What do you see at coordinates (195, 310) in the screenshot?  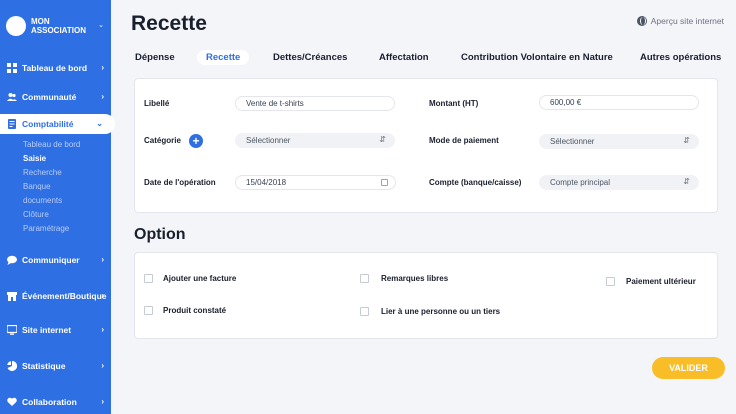 I see `produit-constate-label: Produit constaté` at bounding box center [195, 310].